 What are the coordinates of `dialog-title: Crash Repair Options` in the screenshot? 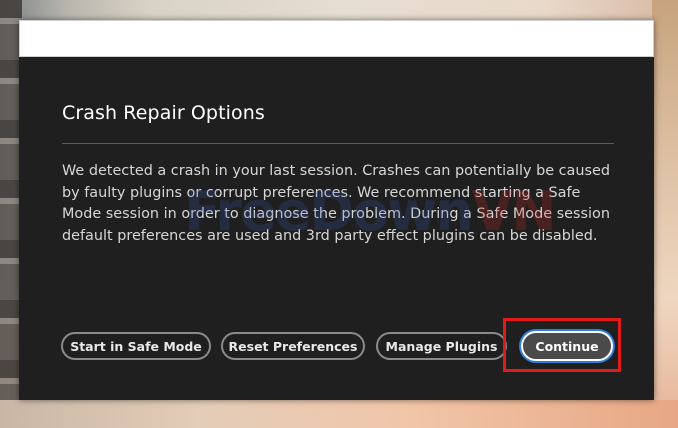 It's located at (163, 113).